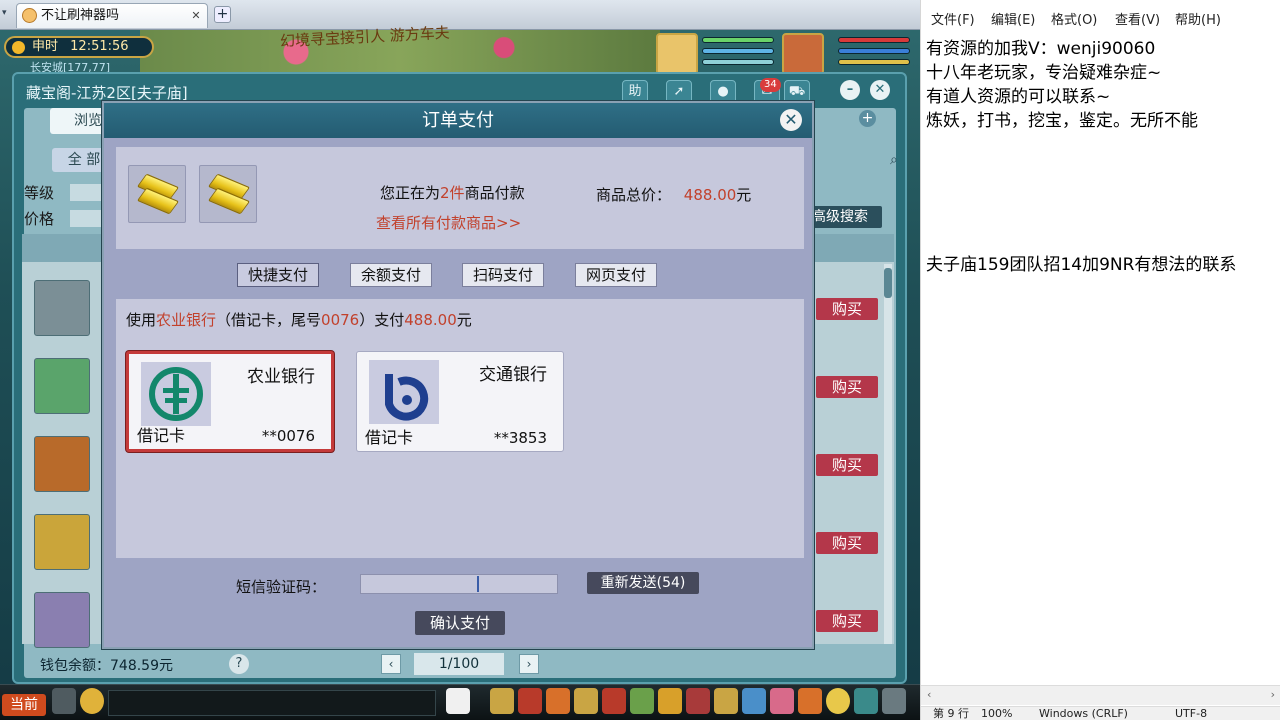  What do you see at coordinates (698, 701) in the screenshot?
I see `gang-icon` at bounding box center [698, 701].